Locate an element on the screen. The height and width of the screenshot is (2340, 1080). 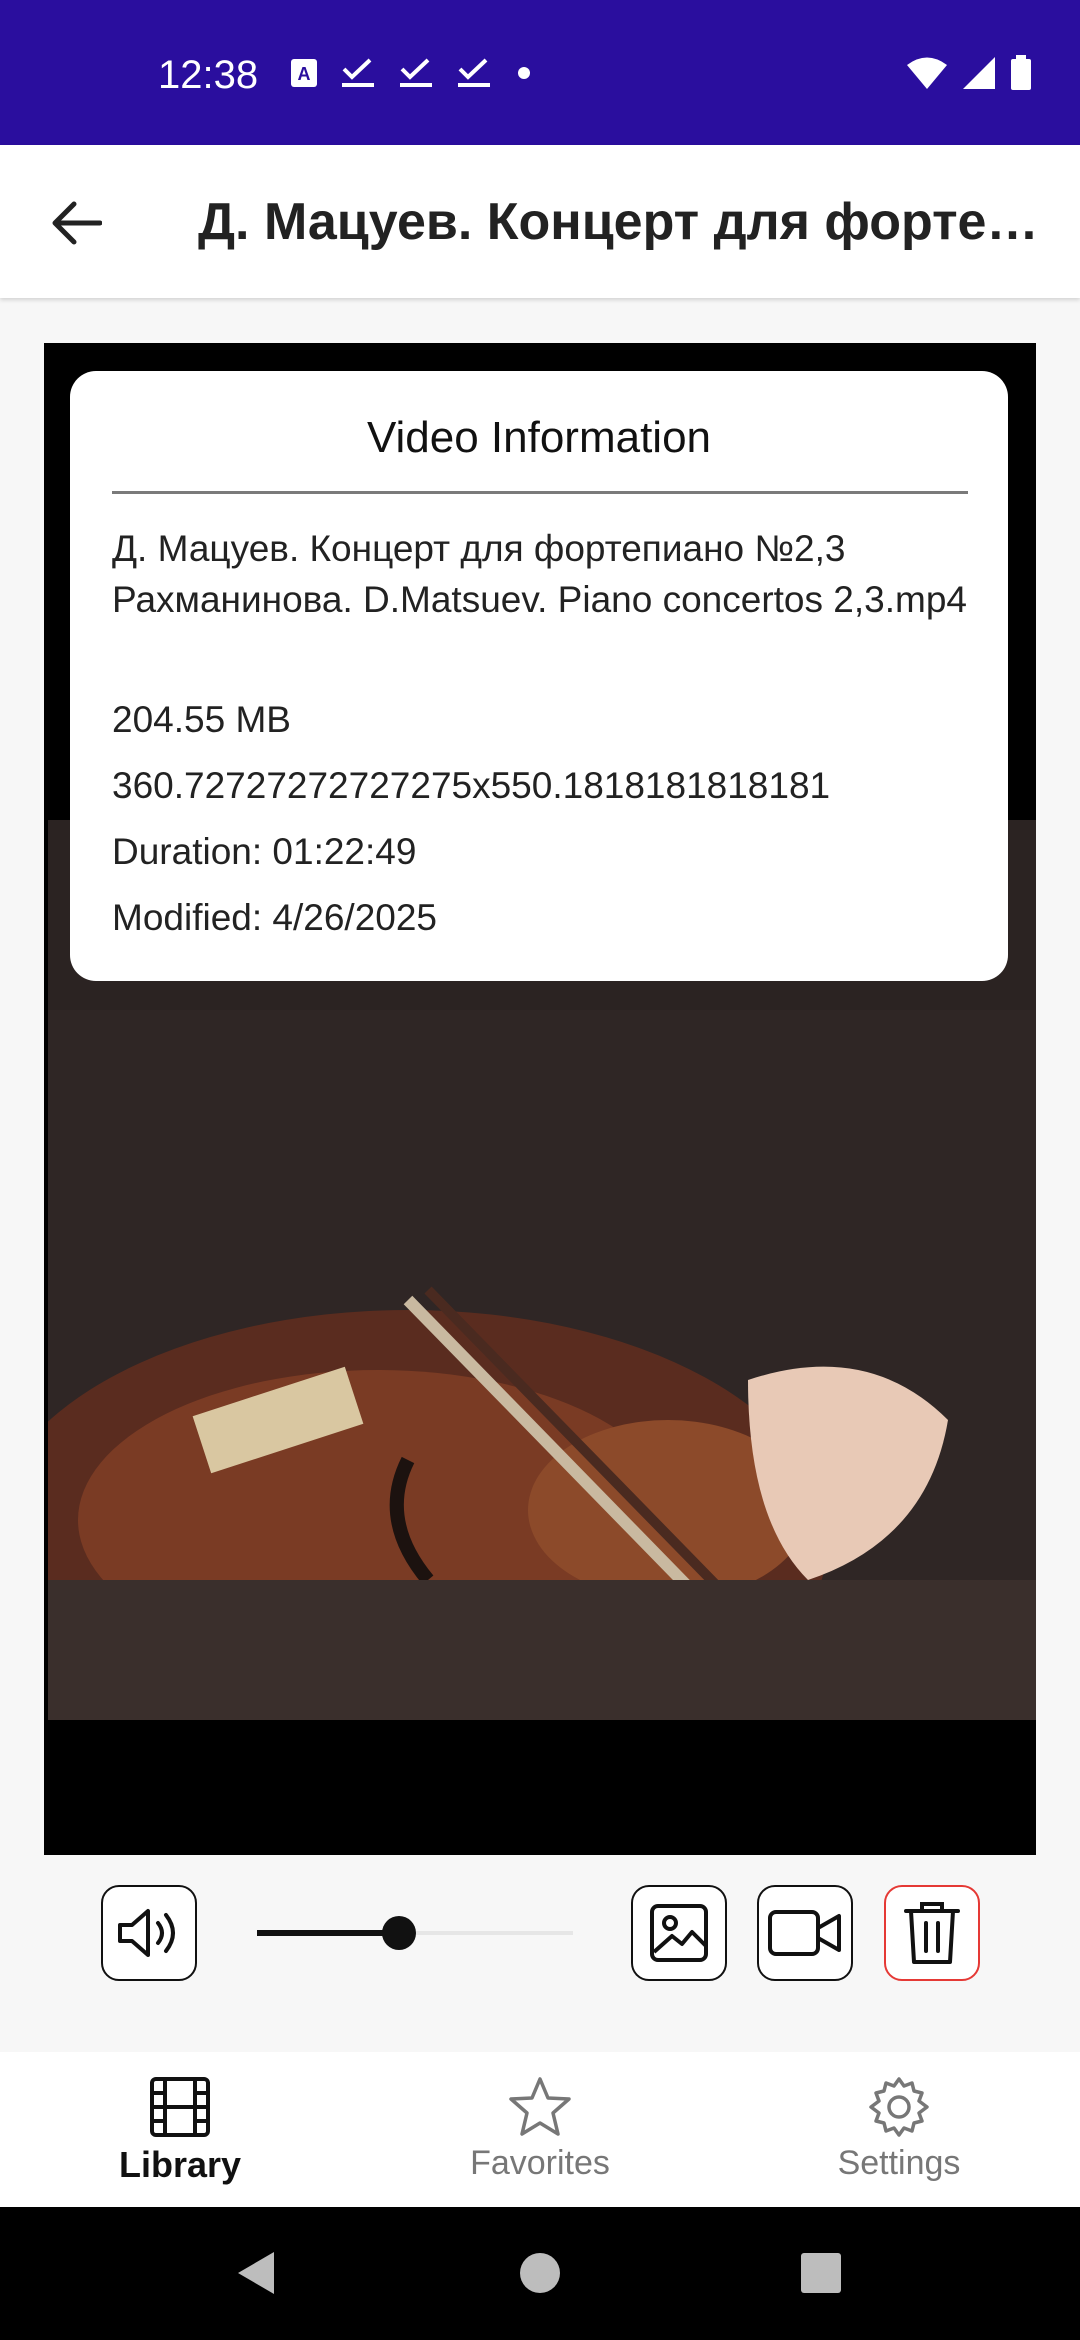
nav-settings-label: Settings is located at coordinates (899, 2163).